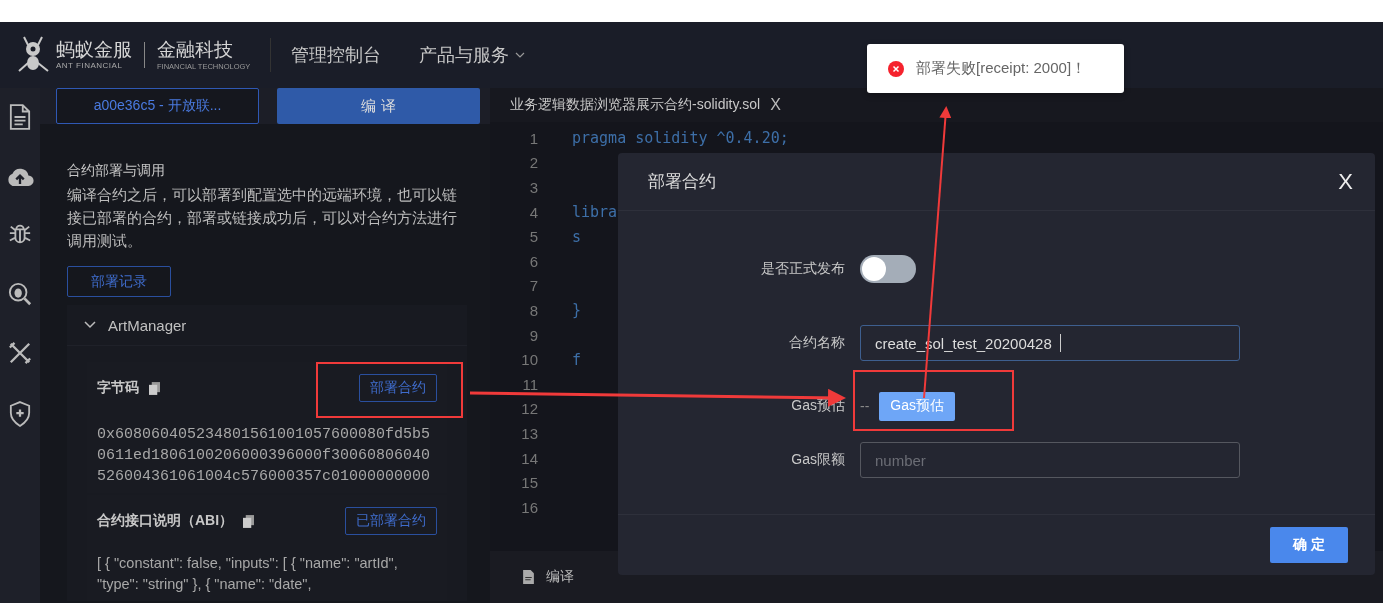  What do you see at coordinates (533, 237) in the screenshot?
I see `line-number: 5` at bounding box center [533, 237].